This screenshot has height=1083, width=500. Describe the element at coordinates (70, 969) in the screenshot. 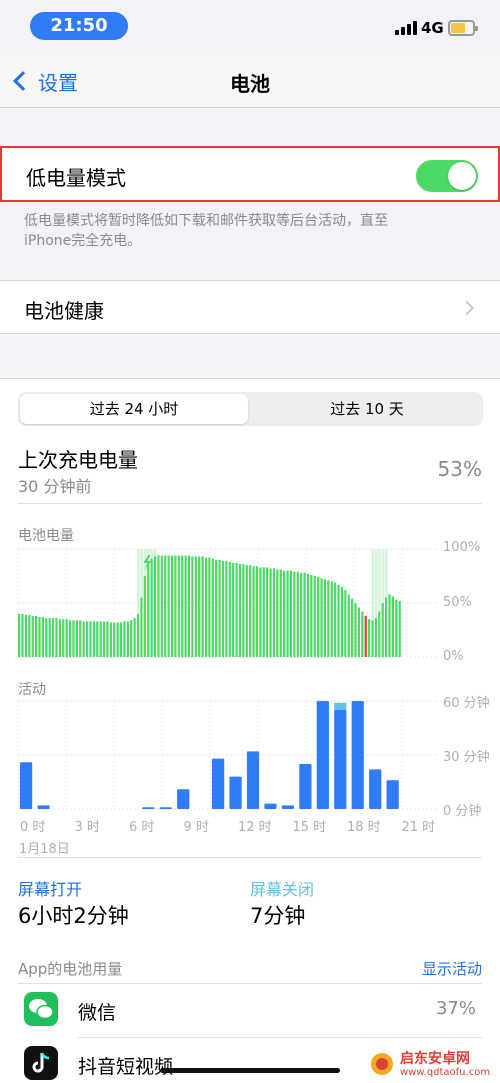

I see `app-usage-header: App的电池用量` at that location.